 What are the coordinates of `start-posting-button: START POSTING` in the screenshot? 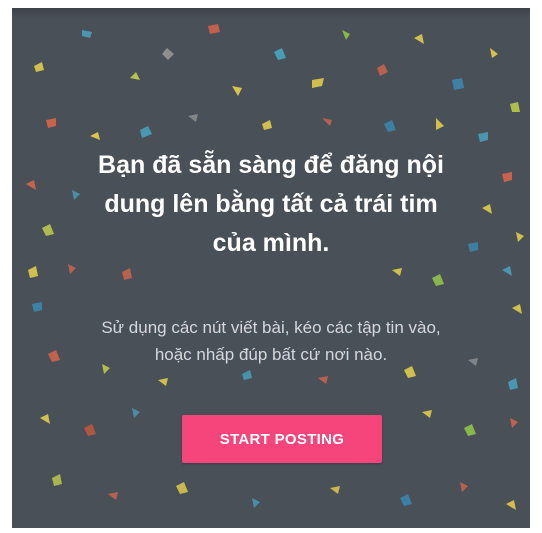 It's located at (282, 439).